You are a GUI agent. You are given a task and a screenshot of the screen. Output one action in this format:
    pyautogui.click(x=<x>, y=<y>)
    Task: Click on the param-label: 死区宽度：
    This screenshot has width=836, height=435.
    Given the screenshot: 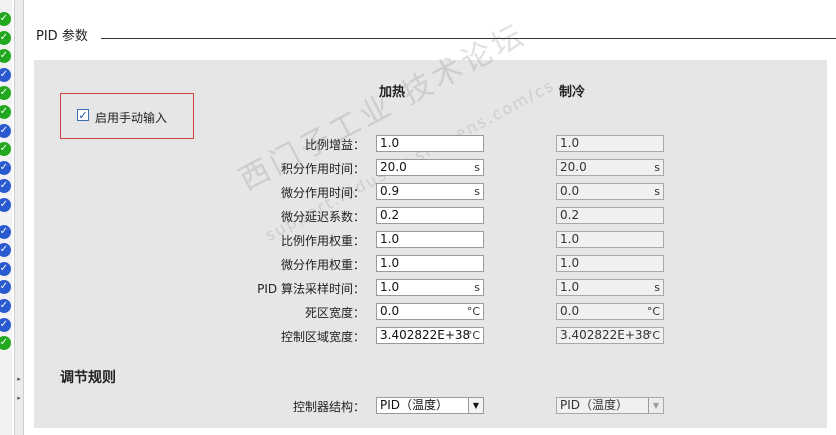 What is the action you would take?
    pyautogui.click(x=334, y=313)
    